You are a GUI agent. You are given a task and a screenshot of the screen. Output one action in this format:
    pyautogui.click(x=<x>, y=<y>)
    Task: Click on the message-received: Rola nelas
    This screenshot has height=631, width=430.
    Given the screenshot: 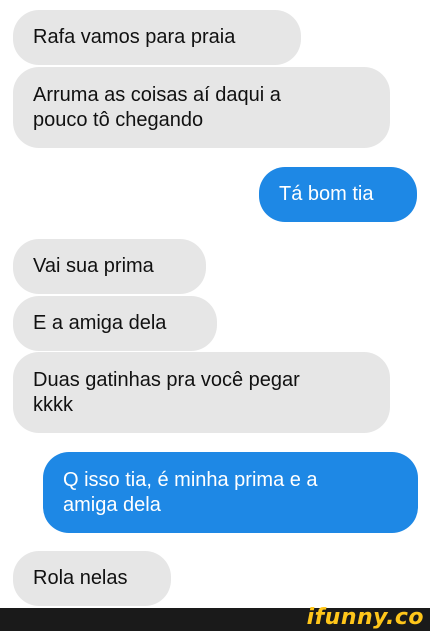 What is the action you would take?
    pyautogui.click(x=92, y=578)
    